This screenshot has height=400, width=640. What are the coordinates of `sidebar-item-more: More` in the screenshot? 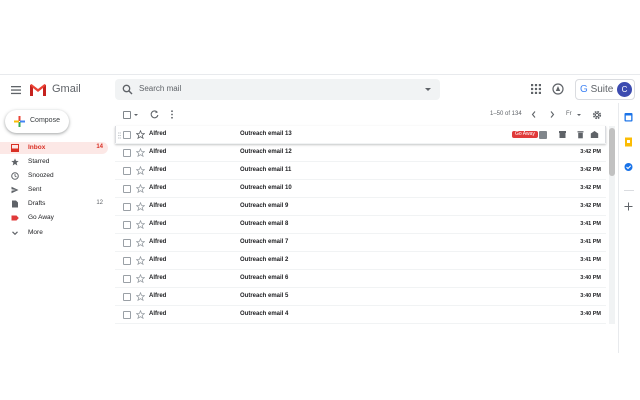 It's located at (54, 233).